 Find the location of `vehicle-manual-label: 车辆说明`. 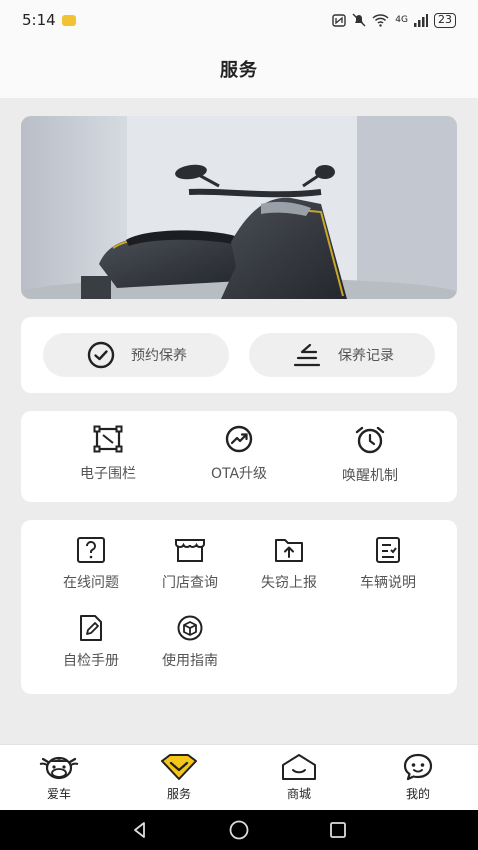

vehicle-manual-label: 车辆说明 is located at coordinates (388, 583).